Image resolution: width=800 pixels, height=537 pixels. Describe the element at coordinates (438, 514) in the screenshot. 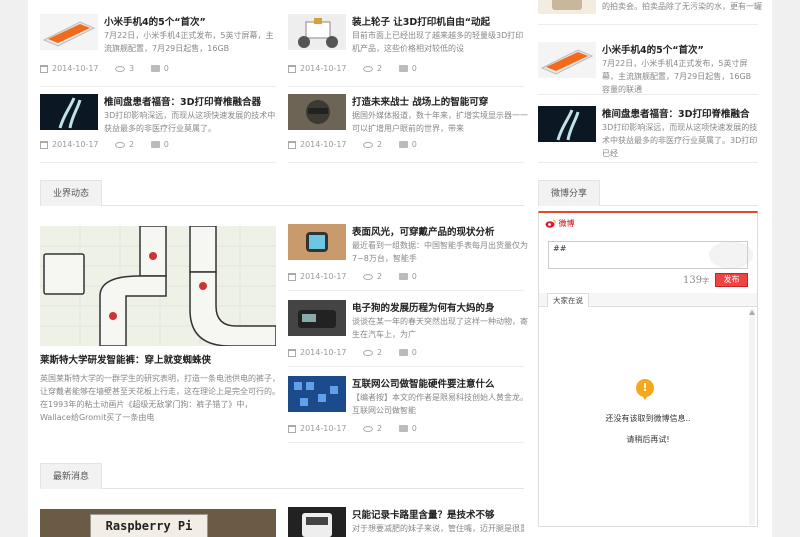

I see `article-title: 只能记录卡路里含量？是技术不够` at that location.